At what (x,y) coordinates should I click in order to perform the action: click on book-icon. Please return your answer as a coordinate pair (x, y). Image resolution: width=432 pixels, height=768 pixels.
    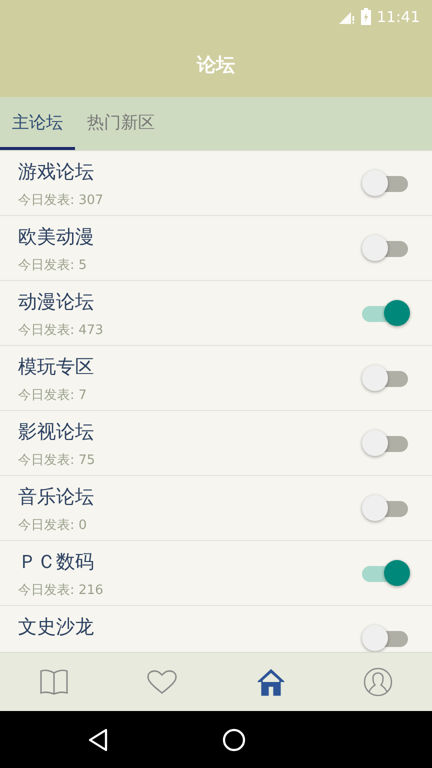
    Looking at the image, I should click on (53, 682).